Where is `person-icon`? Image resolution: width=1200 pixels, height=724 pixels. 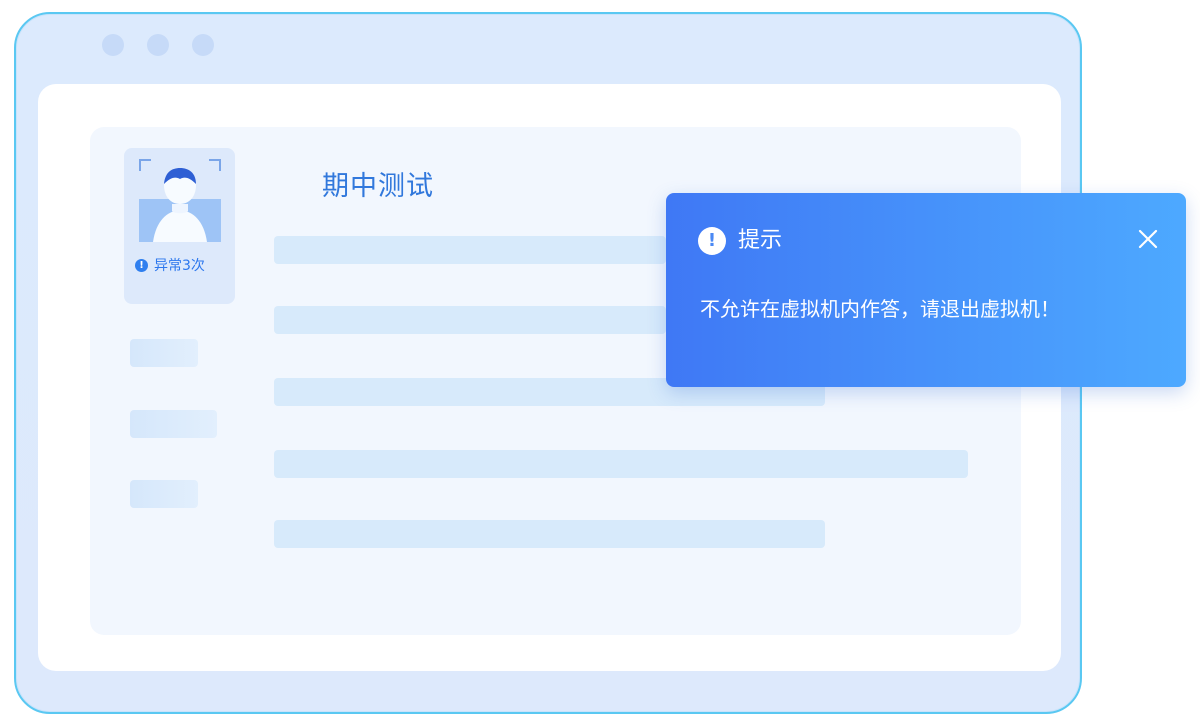 person-icon is located at coordinates (180, 205).